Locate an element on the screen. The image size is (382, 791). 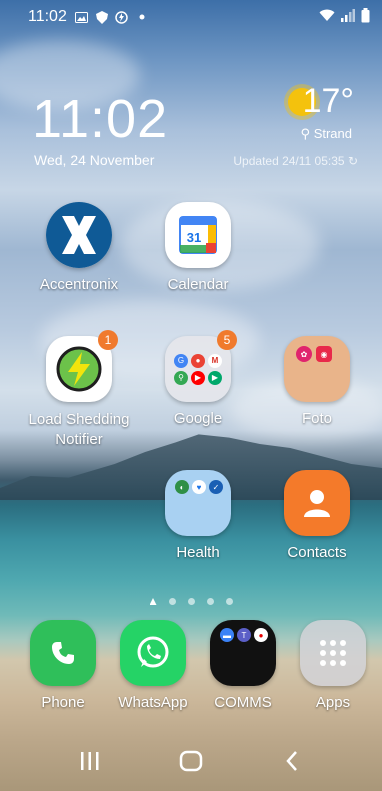
app-load-shedding-notifier: 1 Load Shedding Notifier is located at coordinates (79, 390).